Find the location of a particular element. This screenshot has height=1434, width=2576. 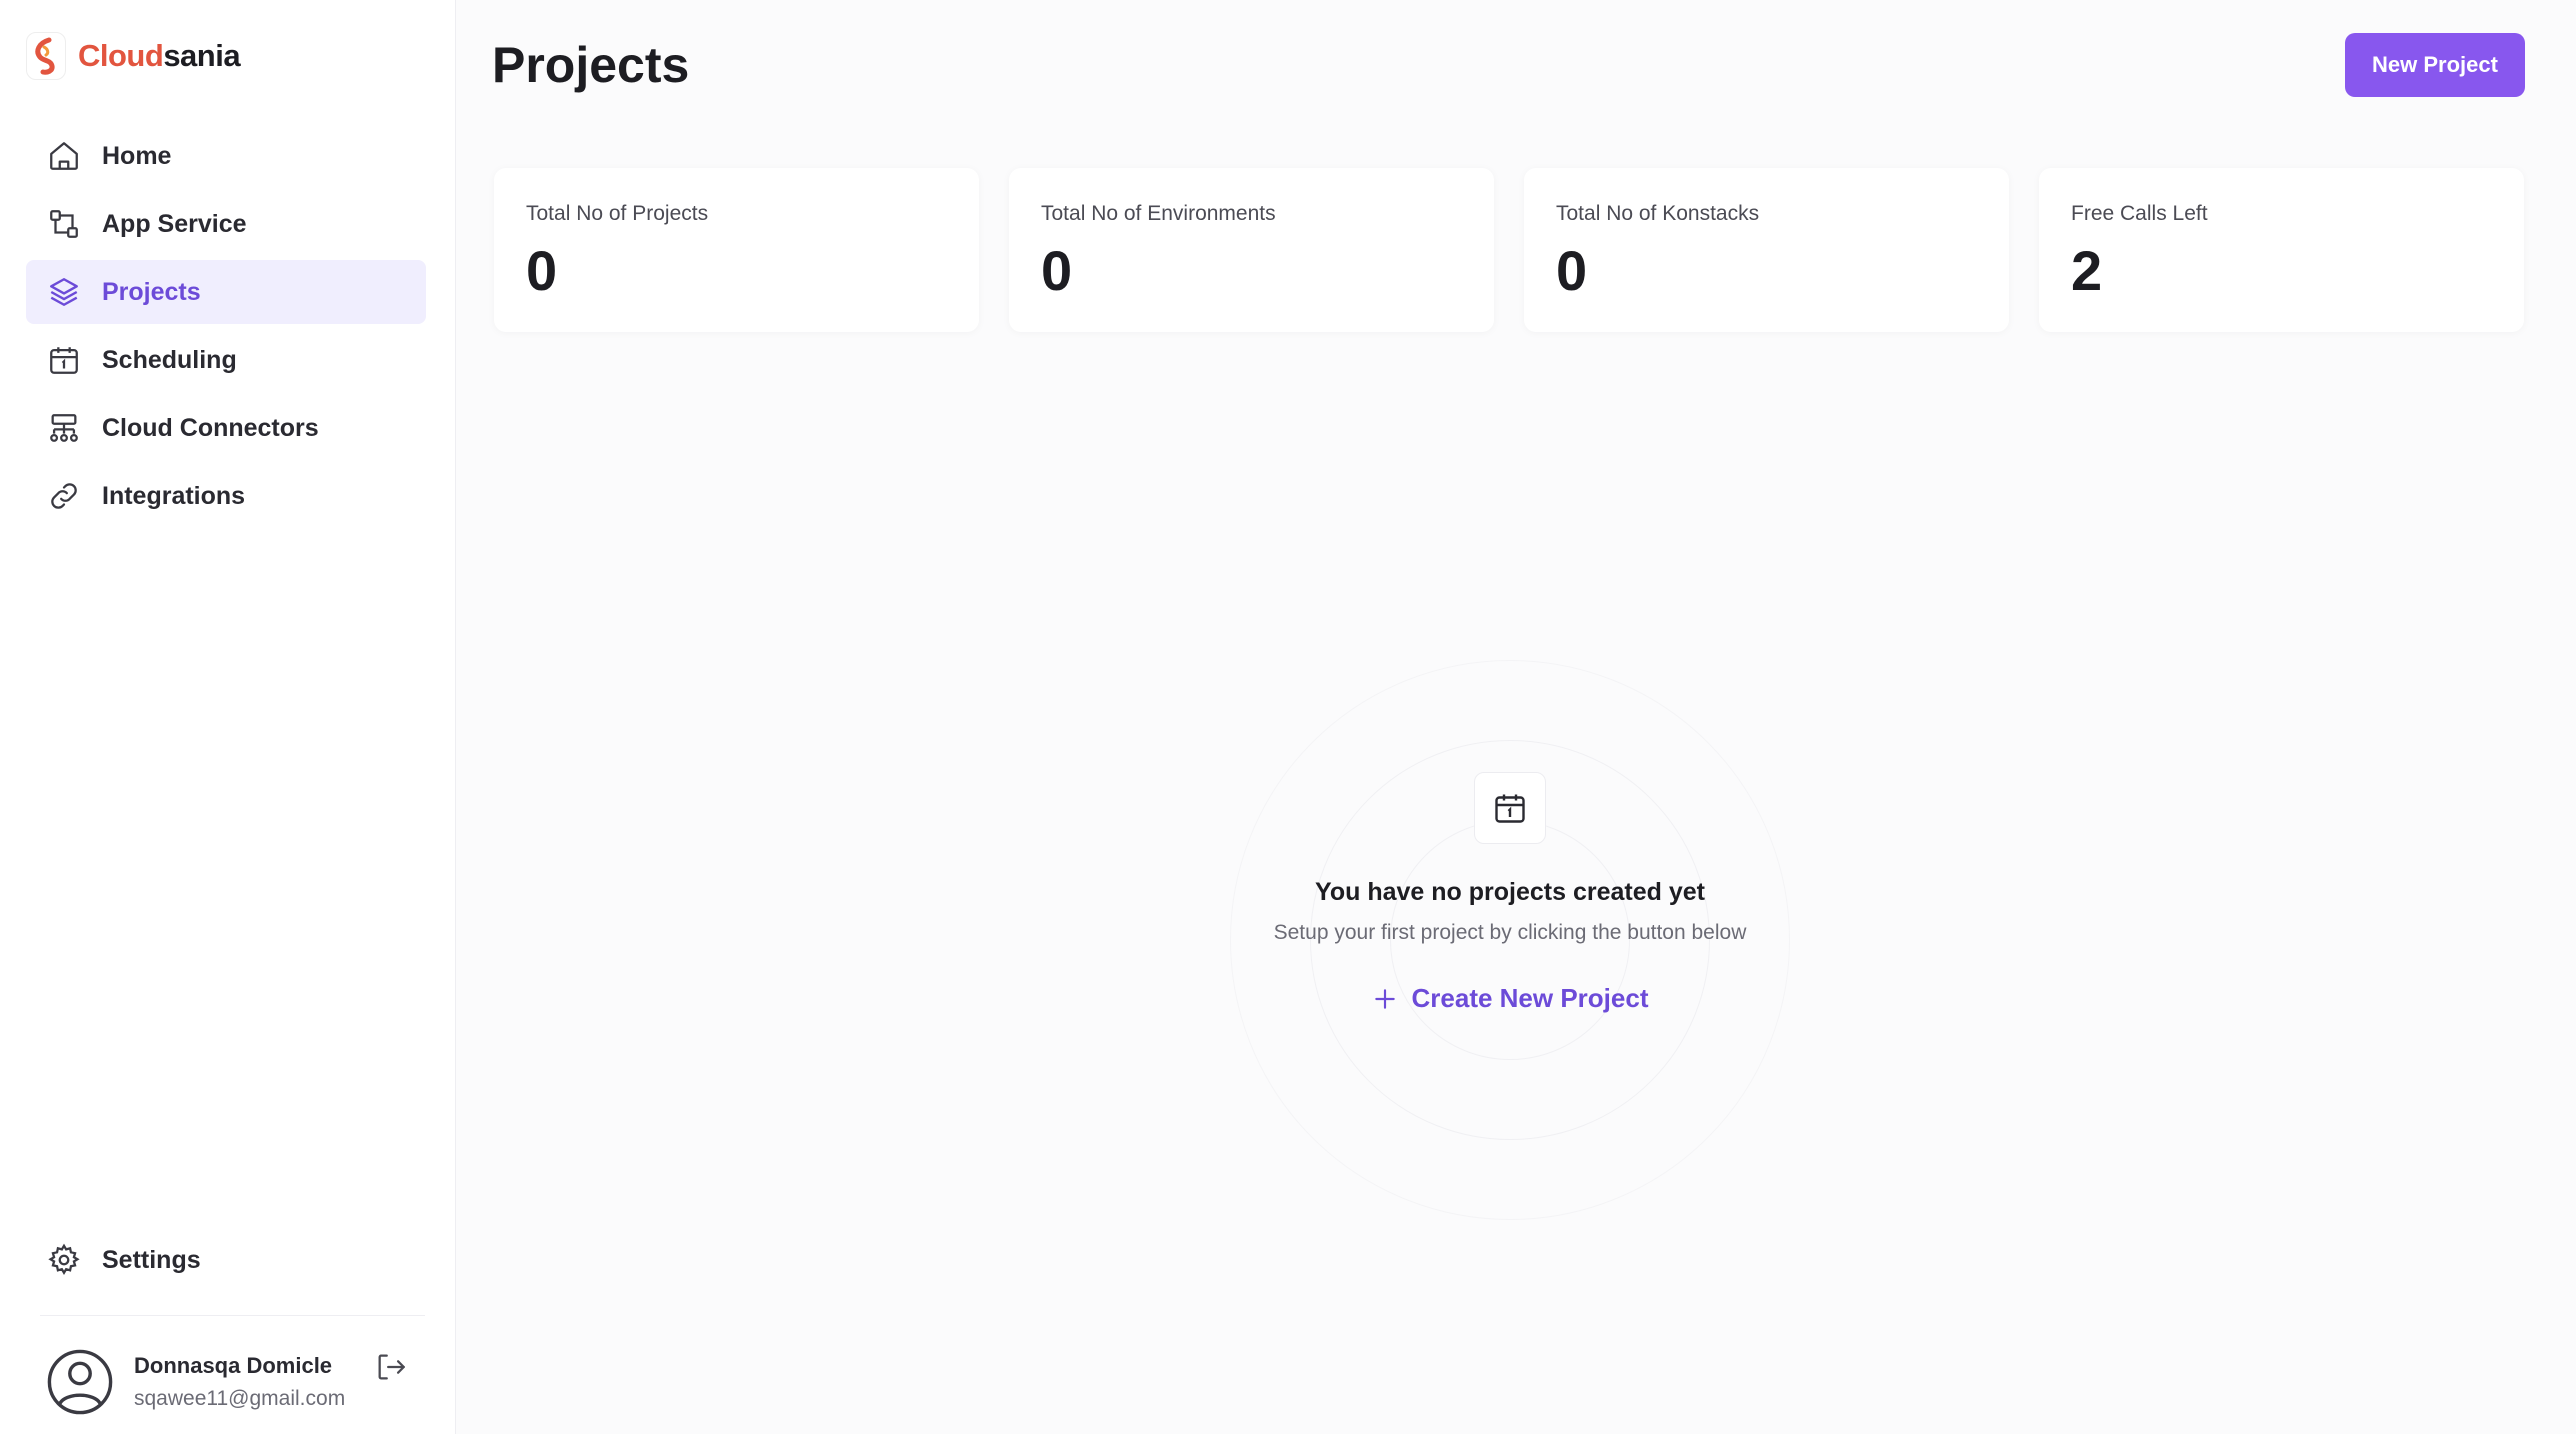

page-title: Projects is located at coordinates (591, 65).